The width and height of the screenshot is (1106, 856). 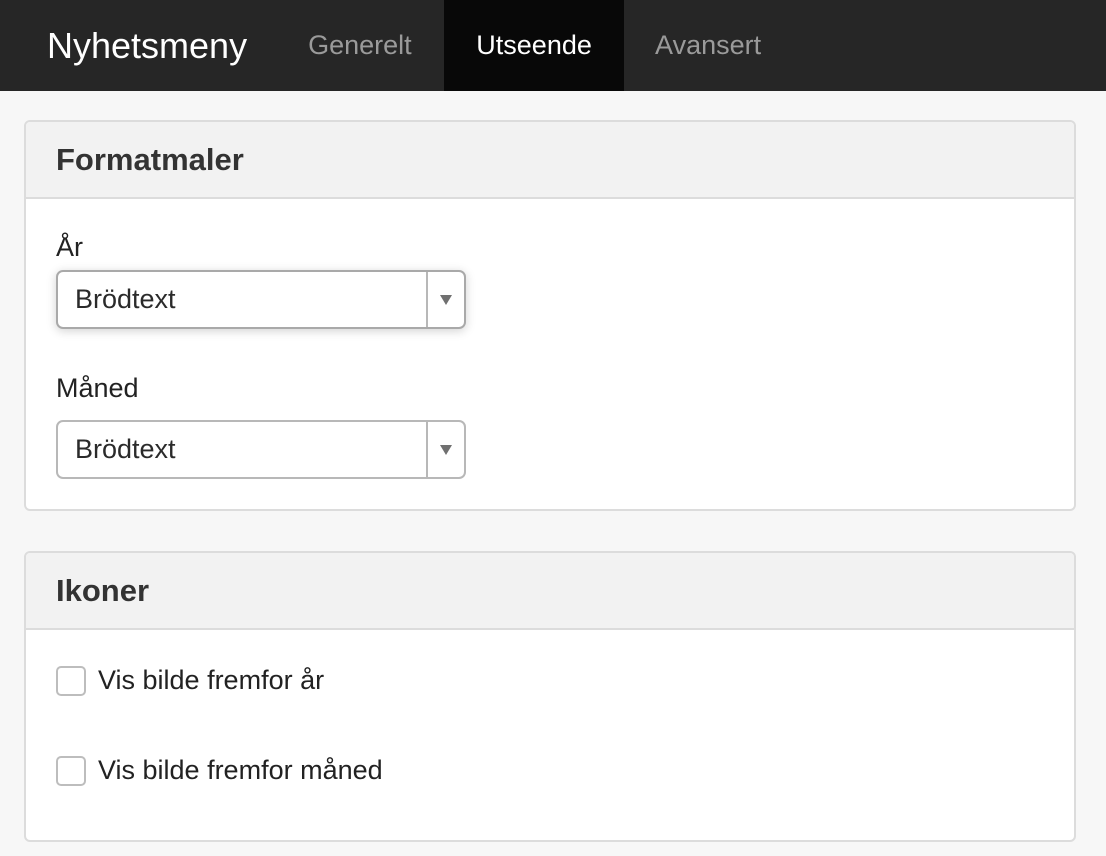 I want to click on ikoner-heading: Ikoner, so click(x=550, y=591).